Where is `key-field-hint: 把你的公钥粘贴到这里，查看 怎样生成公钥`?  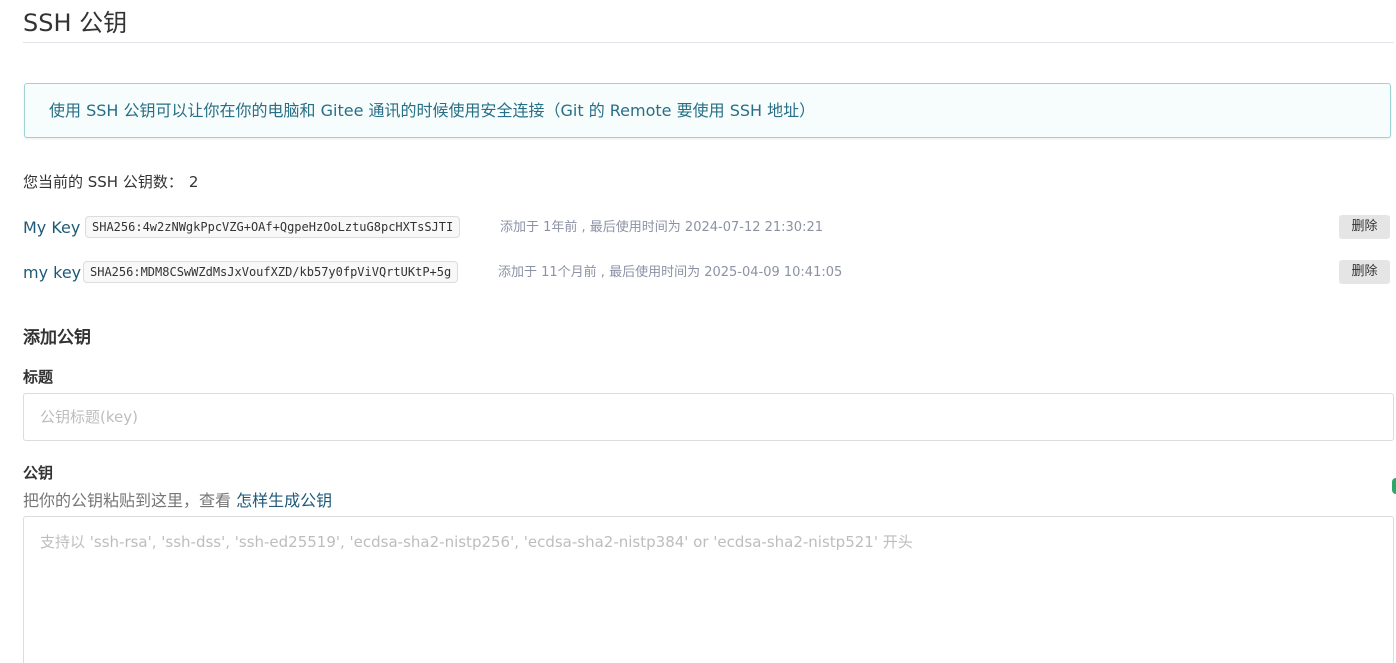 key-field-hint: 把你的公钥粘贴到这里，查看 怎样生成公钥 is located at coordinates (177, 501).